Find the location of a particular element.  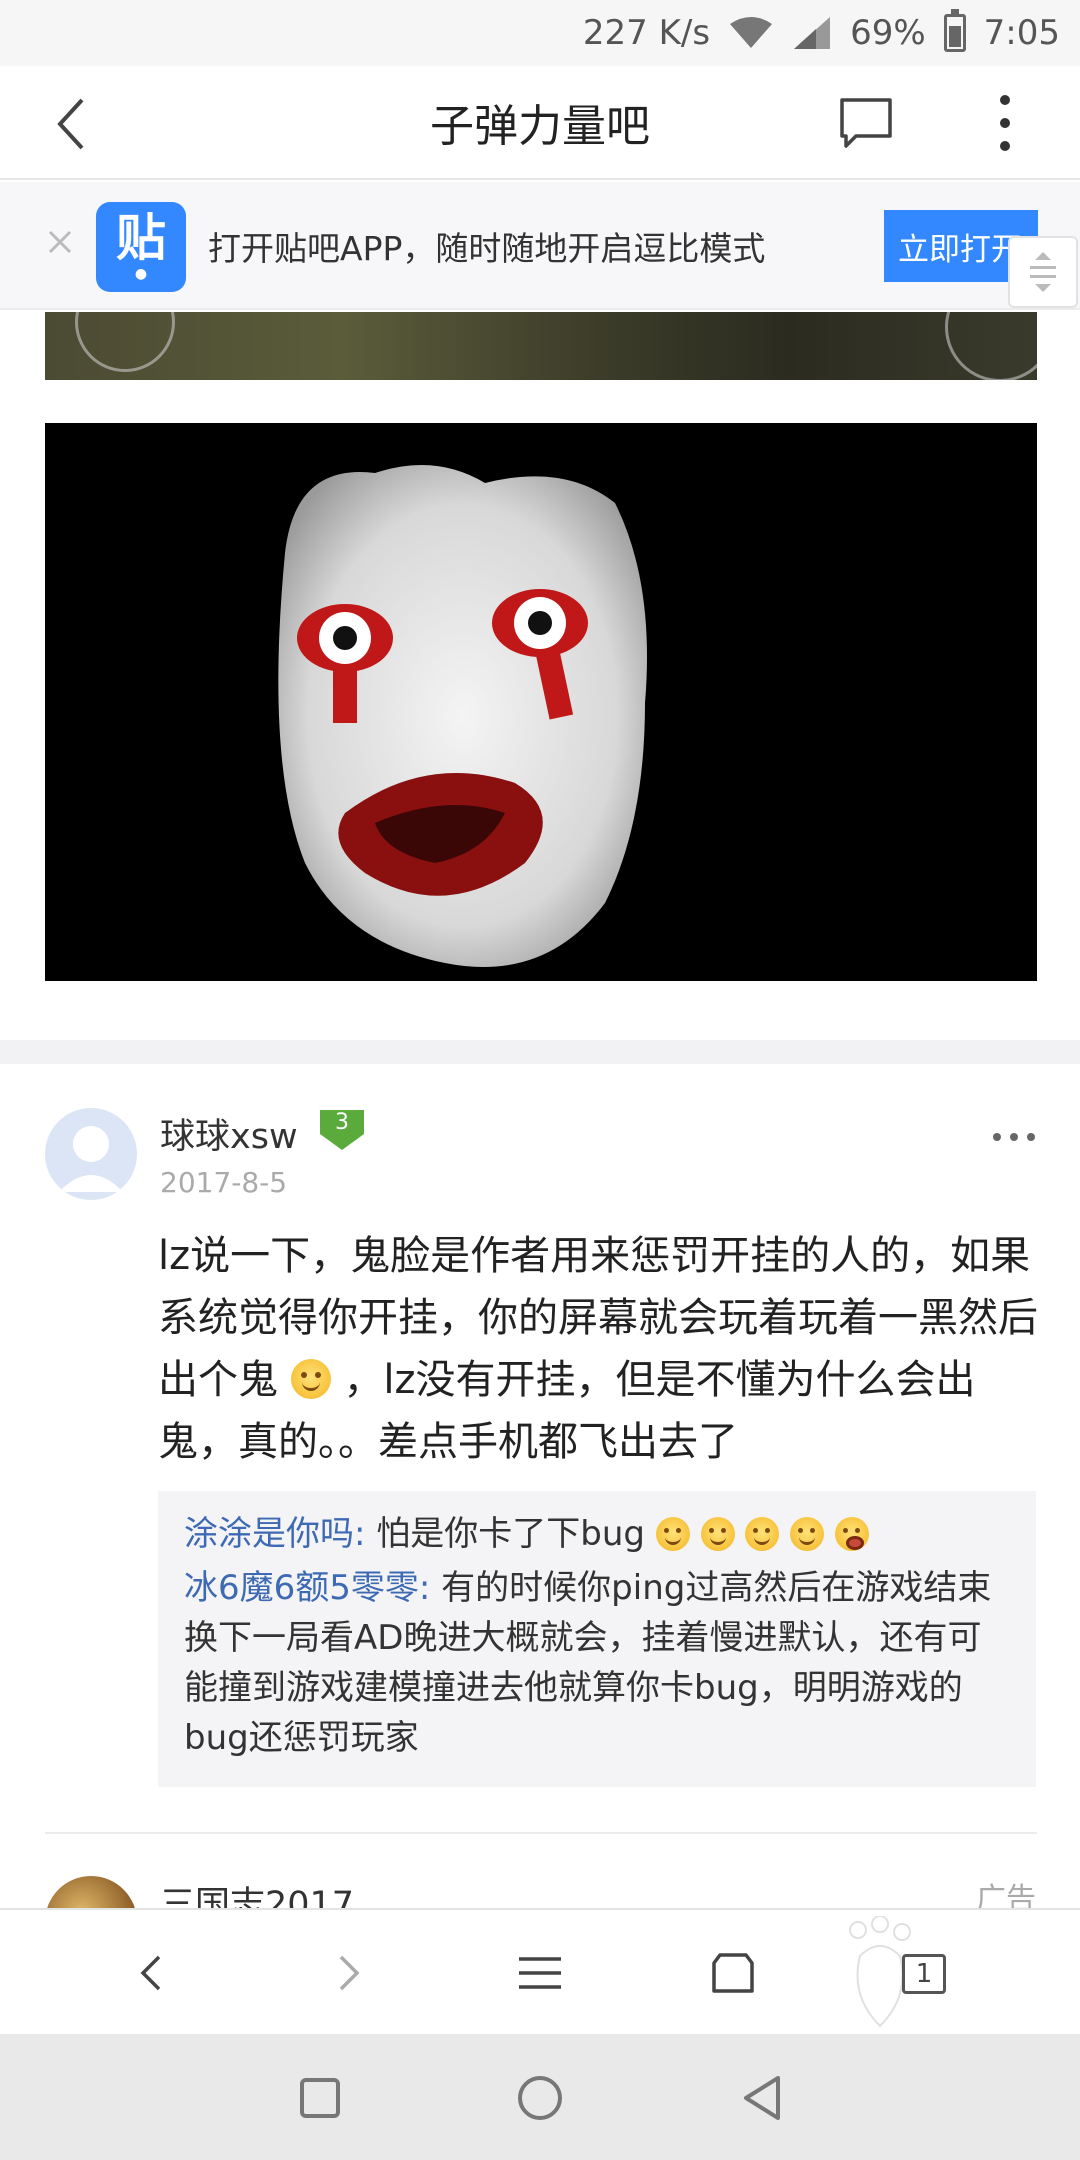

clock: 7:05 is located at coordinates (1021, 33).